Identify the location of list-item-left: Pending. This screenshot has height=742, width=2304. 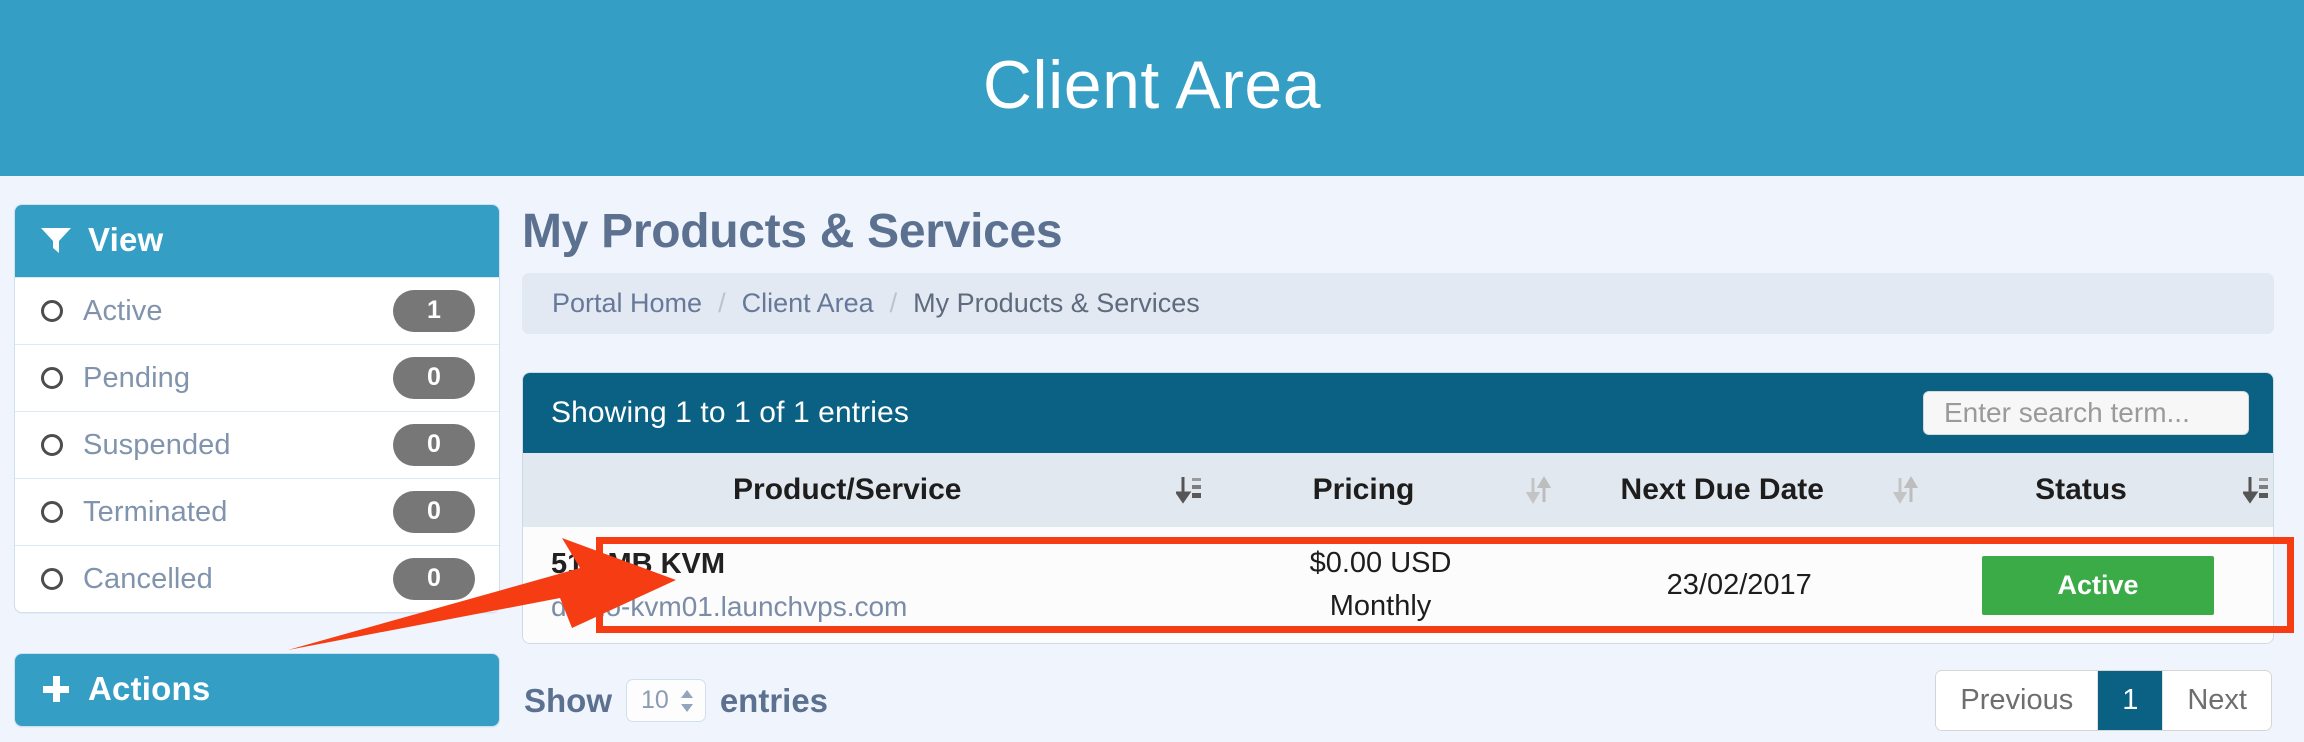
(115, 378).